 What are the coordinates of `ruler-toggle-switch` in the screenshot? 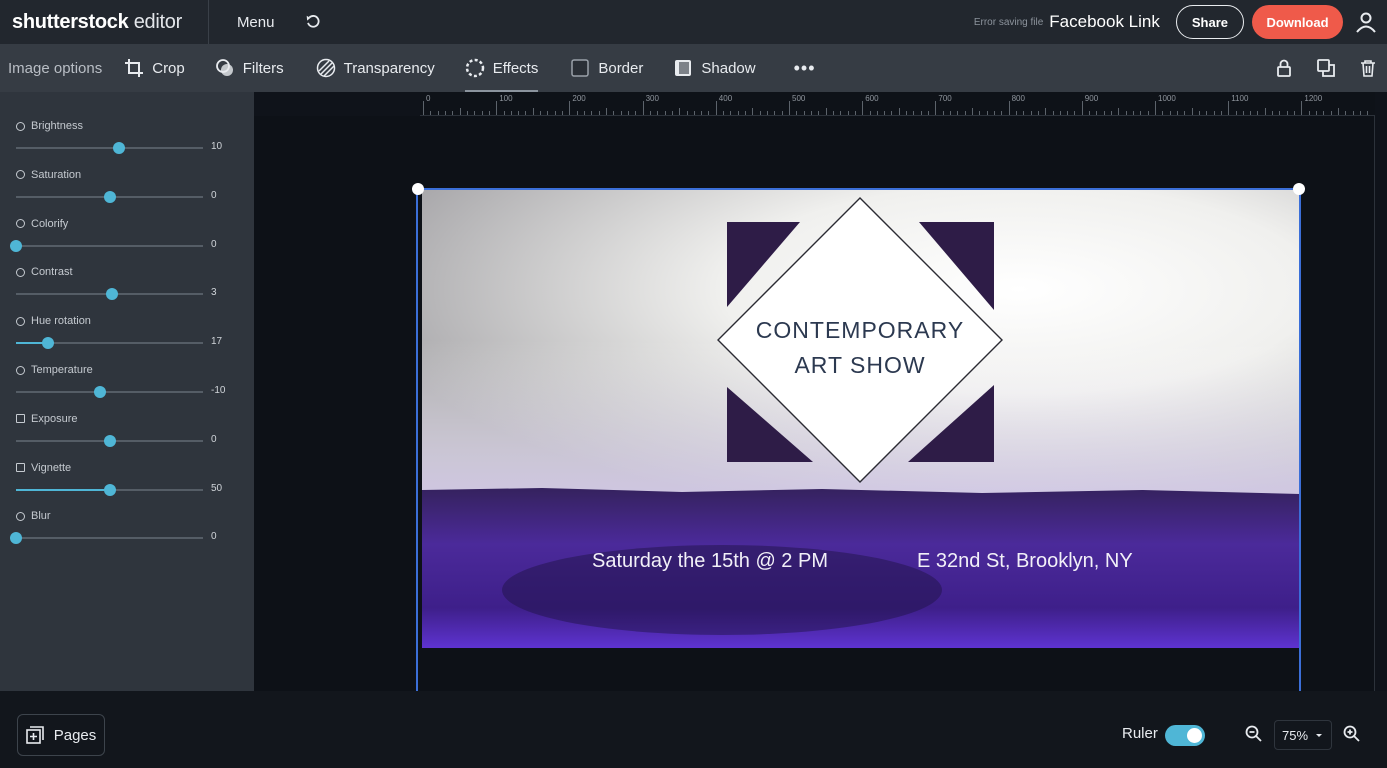 It's located at (1185, 735).